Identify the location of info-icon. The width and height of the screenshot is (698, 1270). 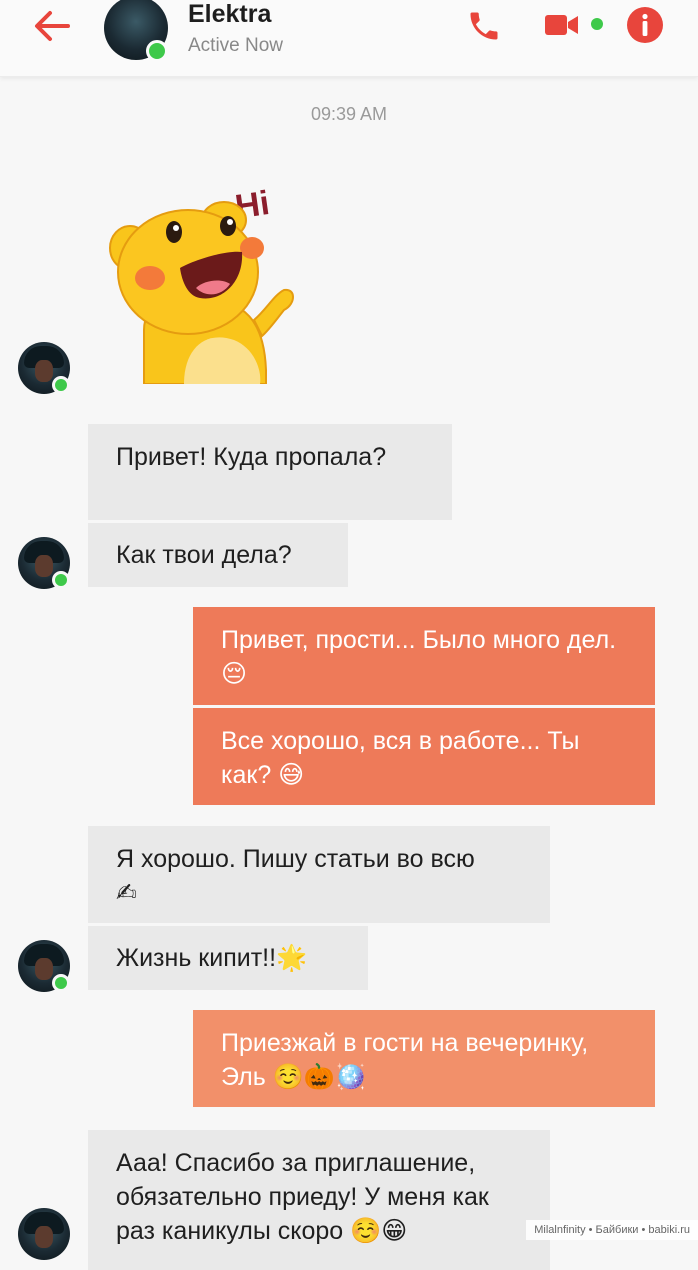
(645, 25).